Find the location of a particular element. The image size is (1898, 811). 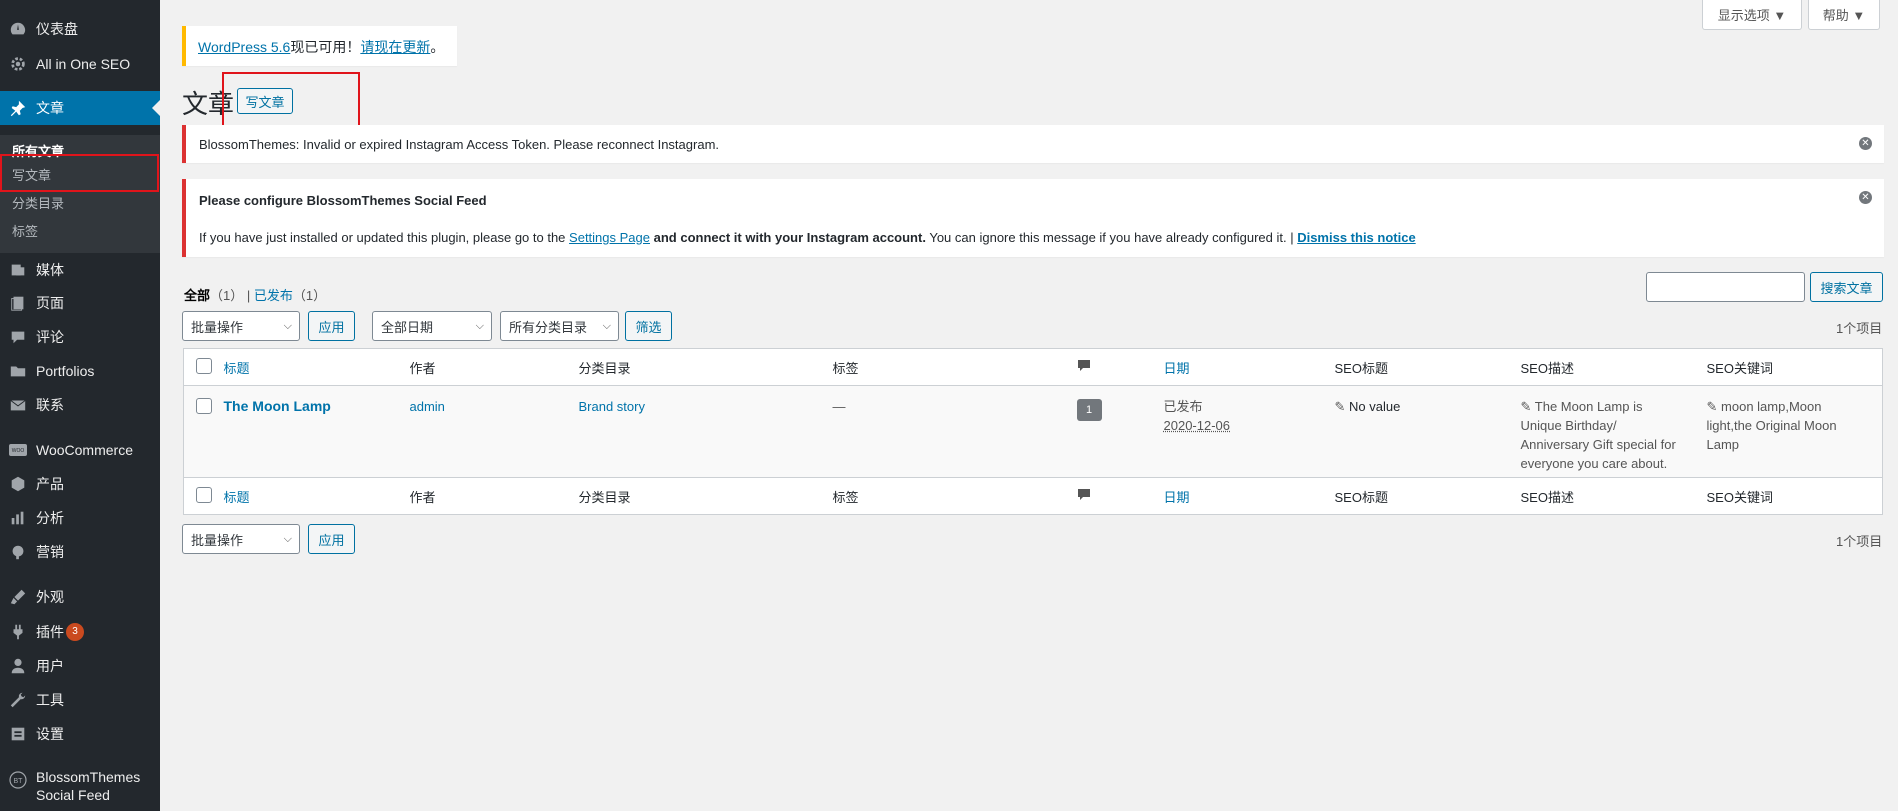

bulk-actions-select-bottom: 批量操作 ⌵ is located at coordinates (241, 539).